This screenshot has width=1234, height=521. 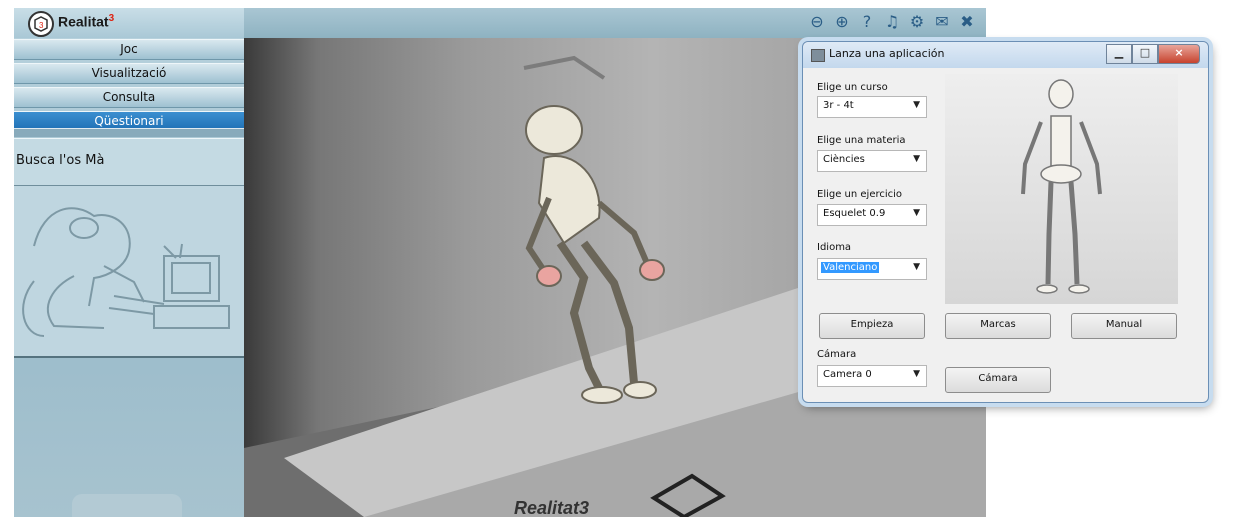 What do you see at coordinates (967, 22) in the screenshot?
I see `tools-icon: ✖` at bounding box center [967, 22].